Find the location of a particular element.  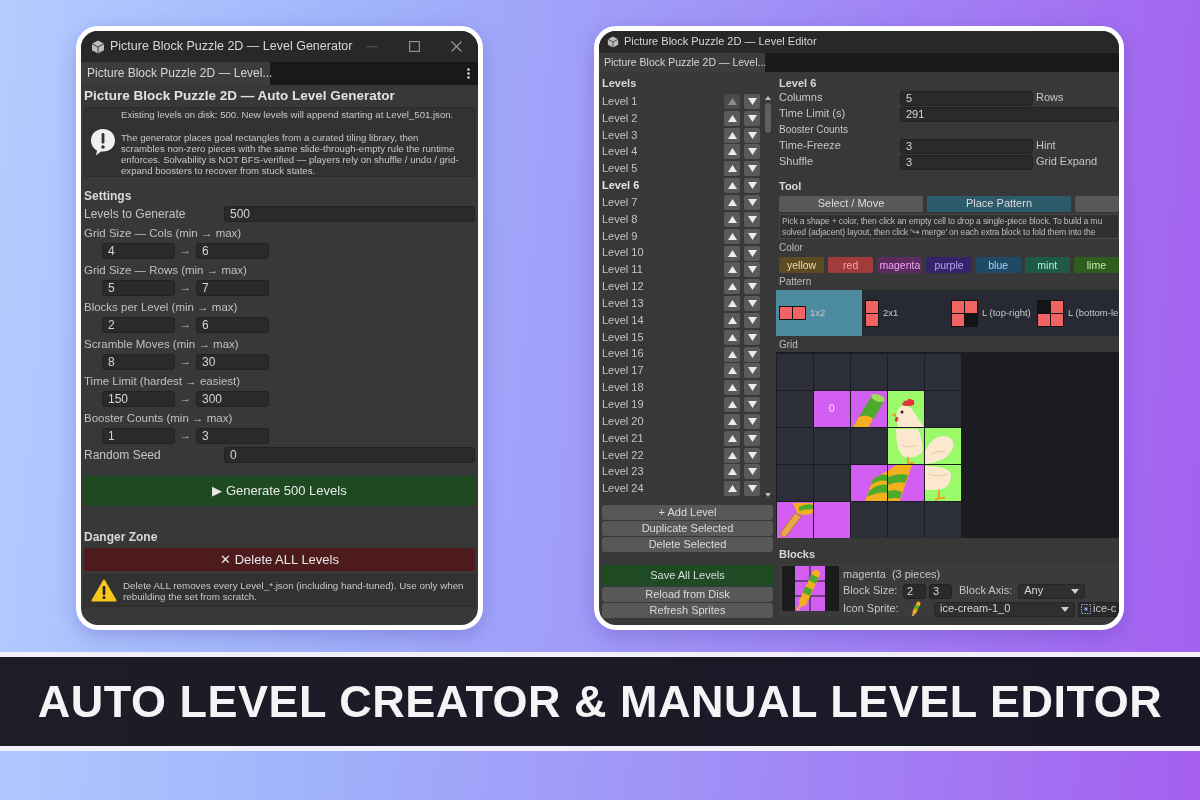

level-list-item: Level 24 is located at coordinates (623, 489).